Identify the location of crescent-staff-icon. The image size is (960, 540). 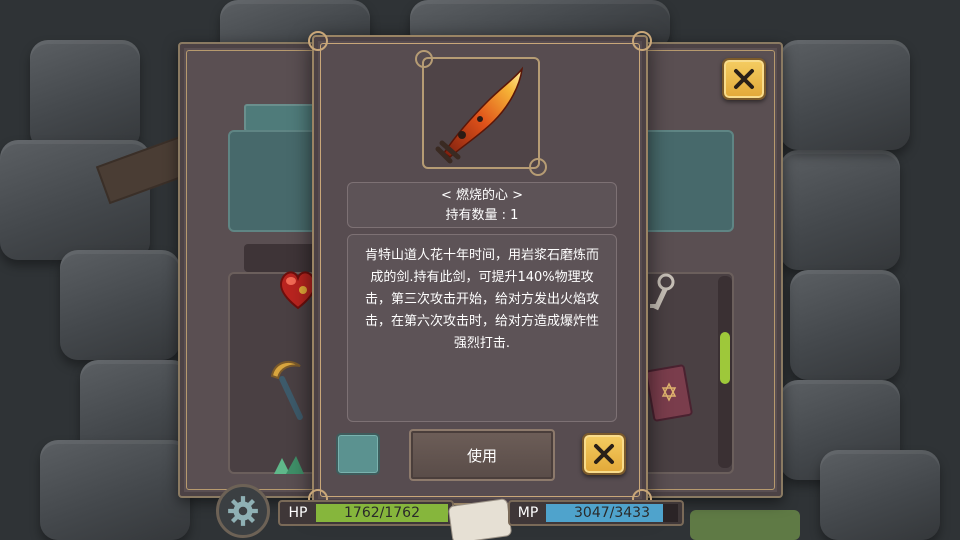
(291, 389).